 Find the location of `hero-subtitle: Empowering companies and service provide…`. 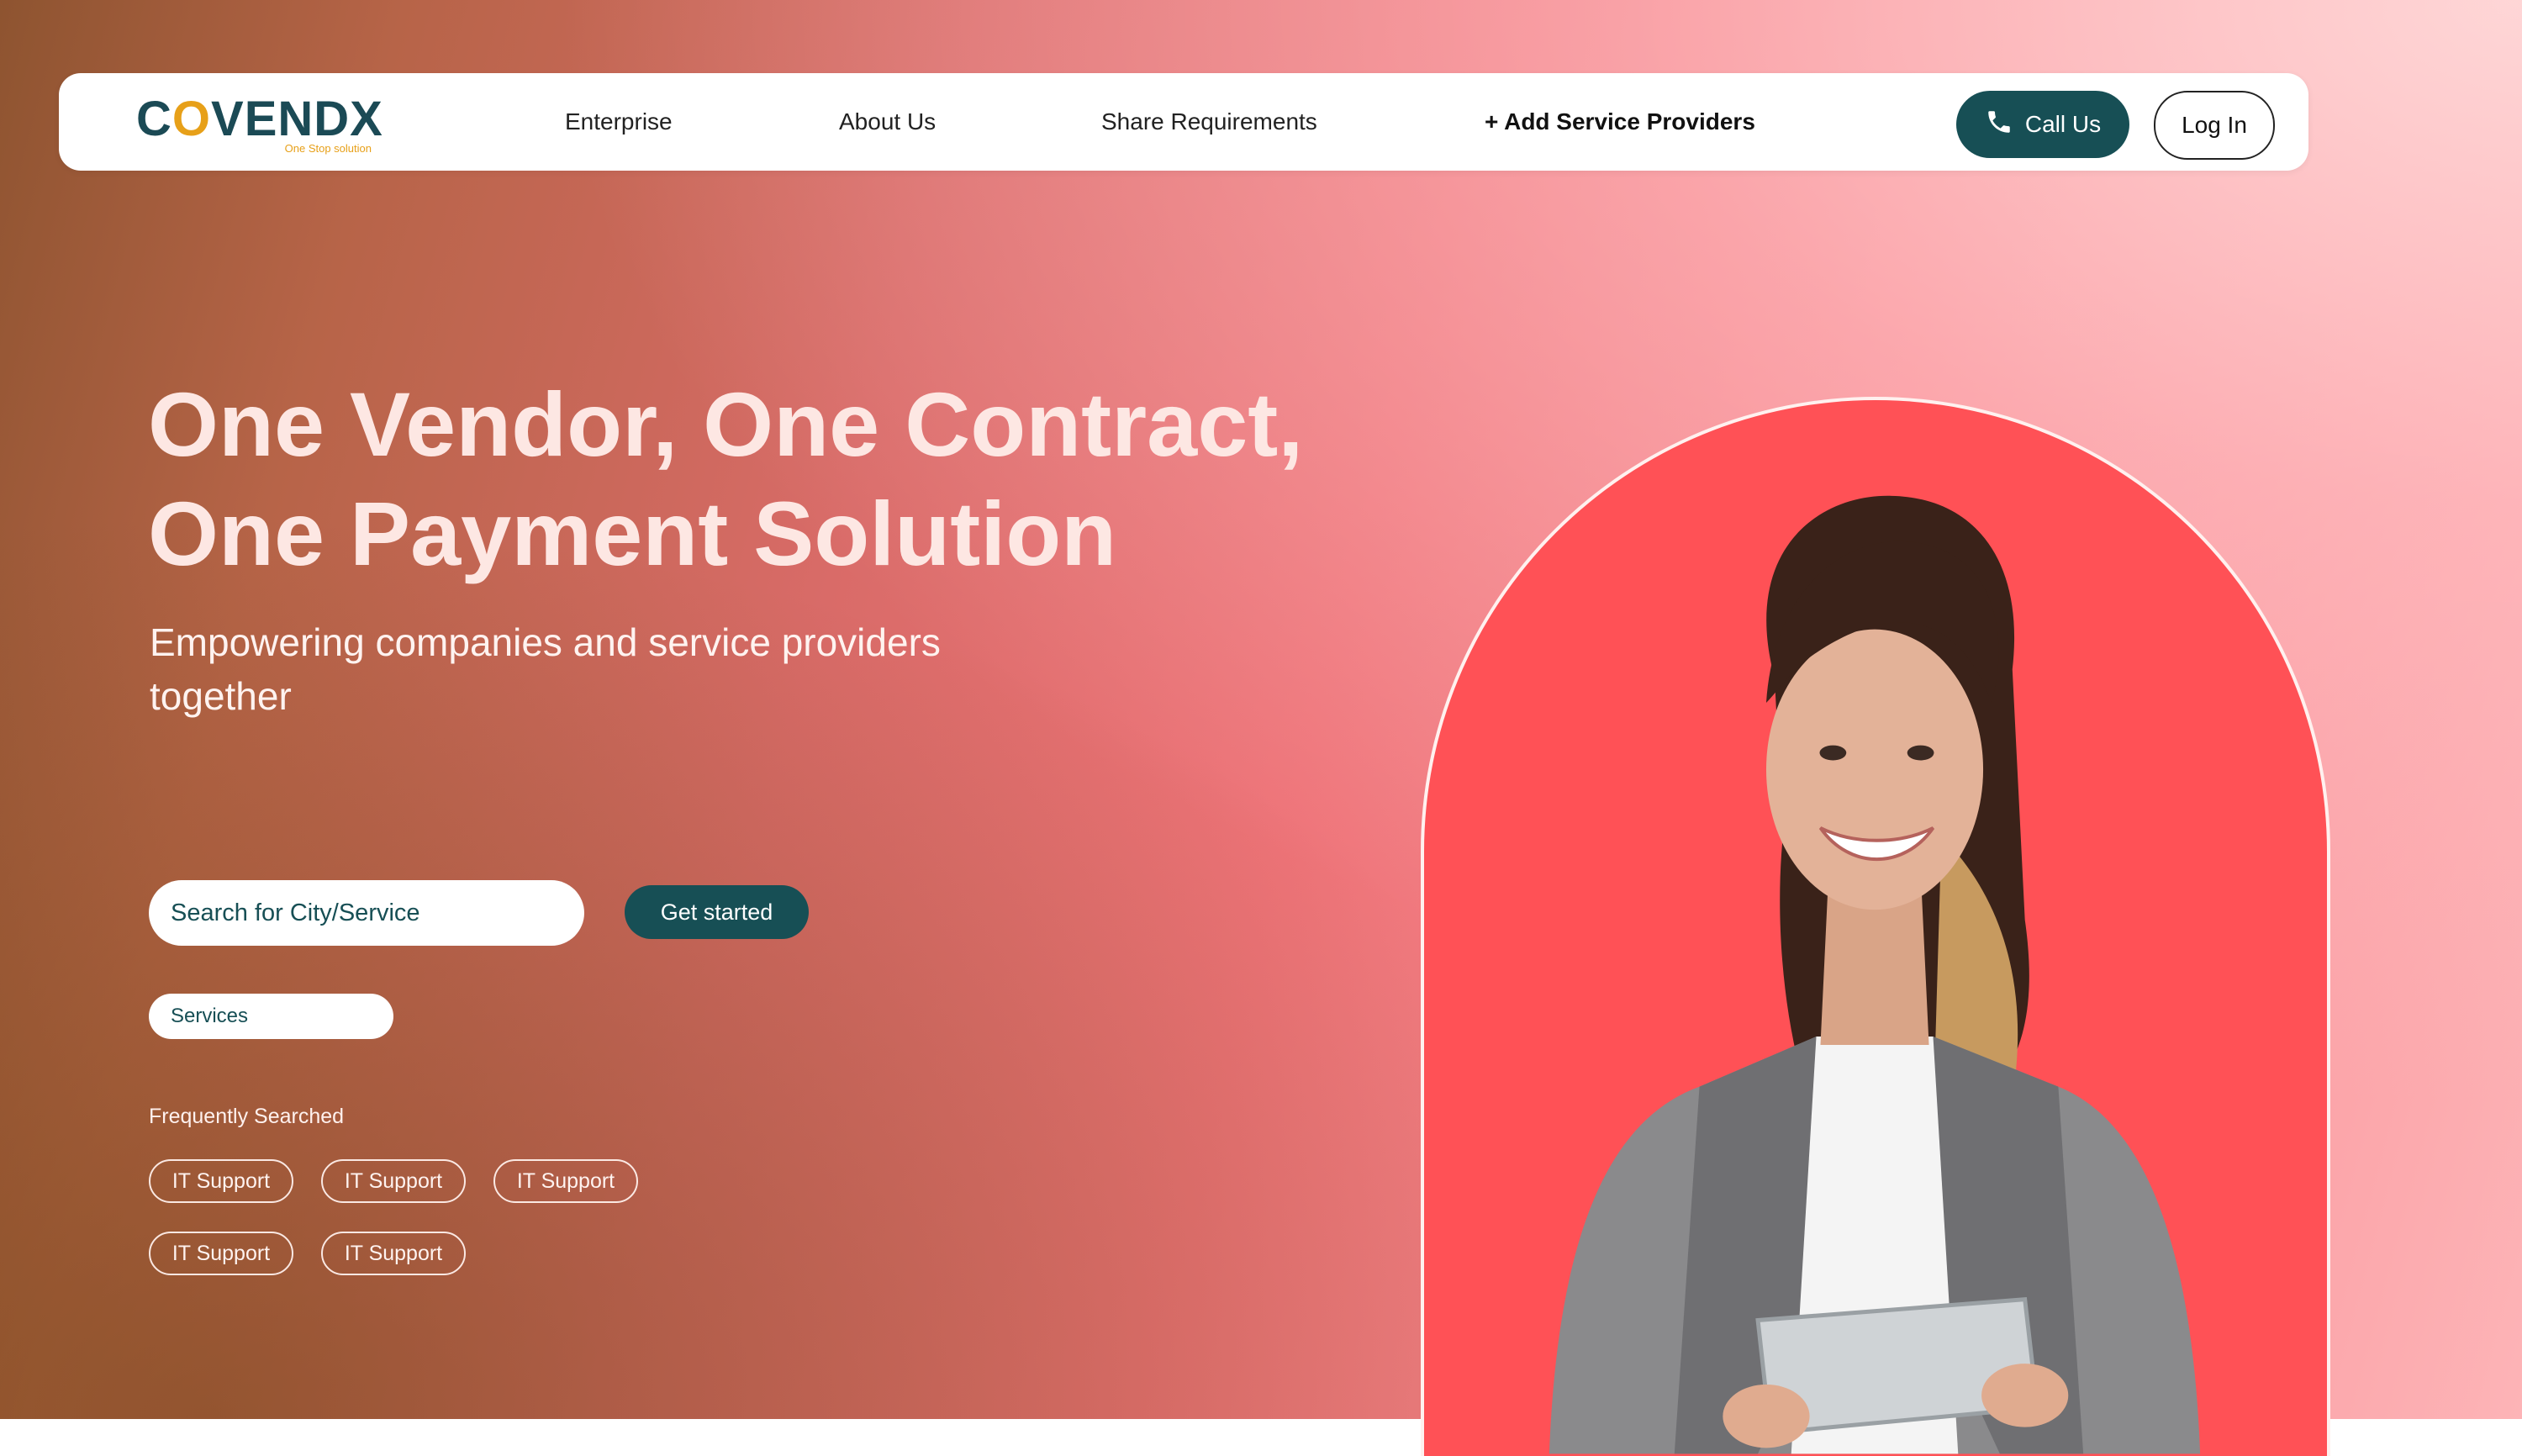

hero-subtitle: Empowering companies and service provide… is located at coordinates (545, 669).